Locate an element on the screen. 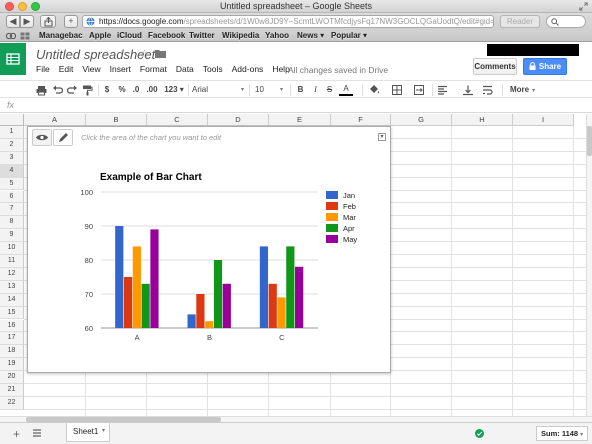  reader-button: Reader is located at coordinates (520, 21).